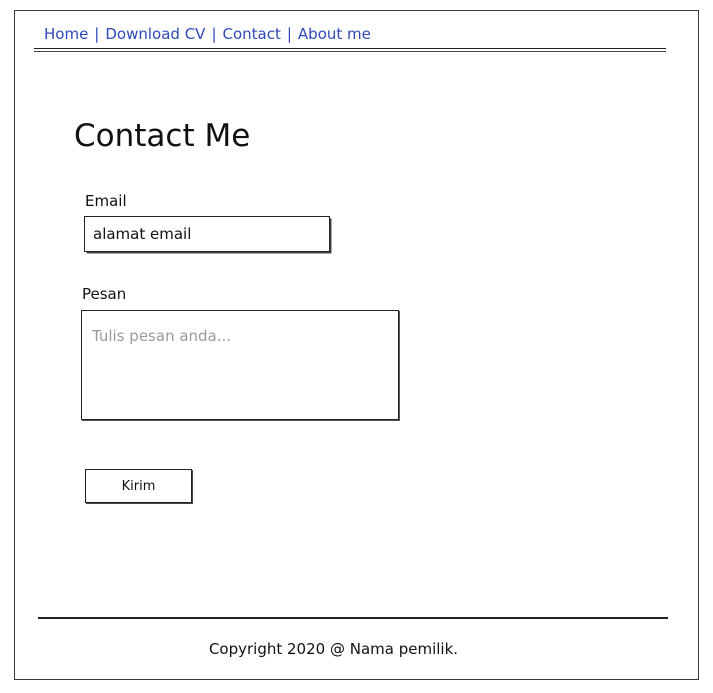 The image size is (713, 693). I want to click on nav-link-download-cv: Download CV, so click(155, 34).